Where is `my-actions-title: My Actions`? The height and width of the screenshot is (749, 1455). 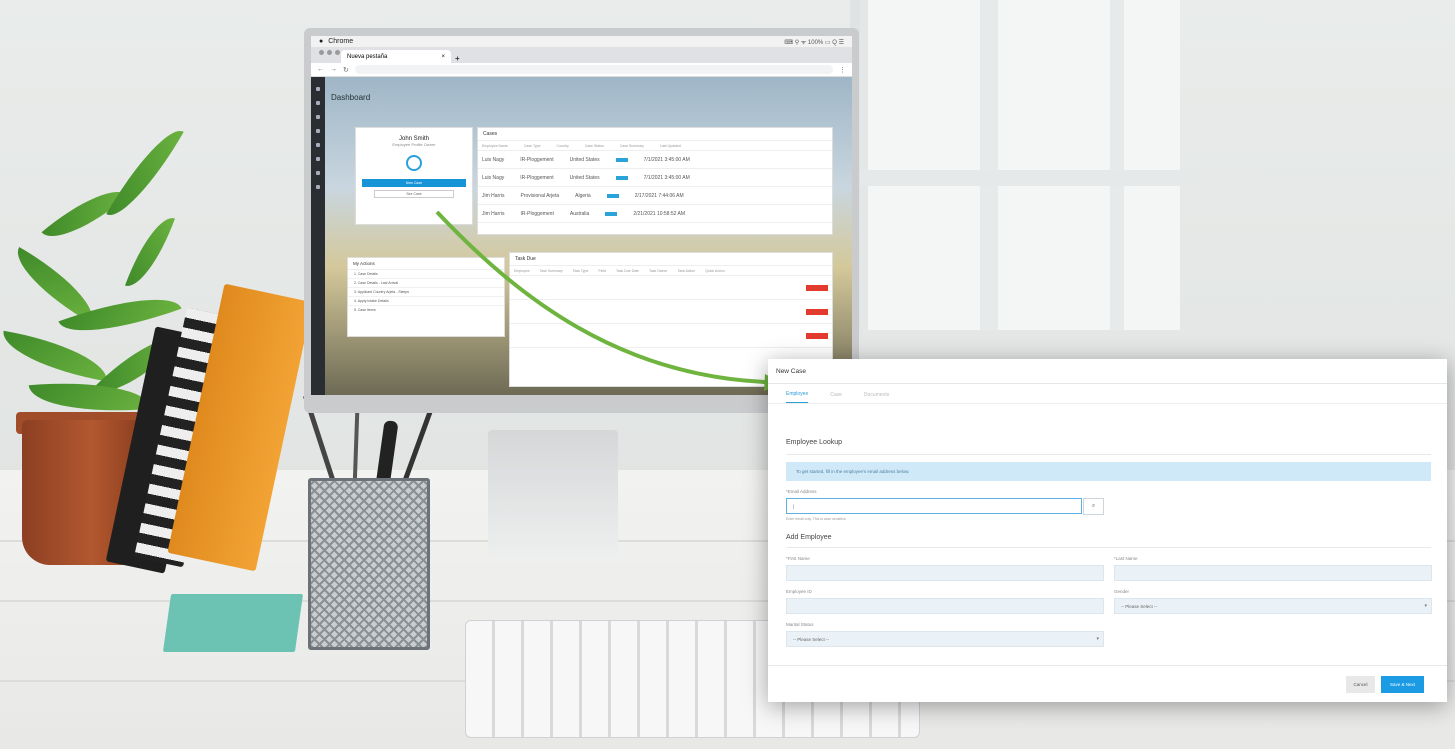 my-actions-title: My Actions is located at coordinates (426, 264).